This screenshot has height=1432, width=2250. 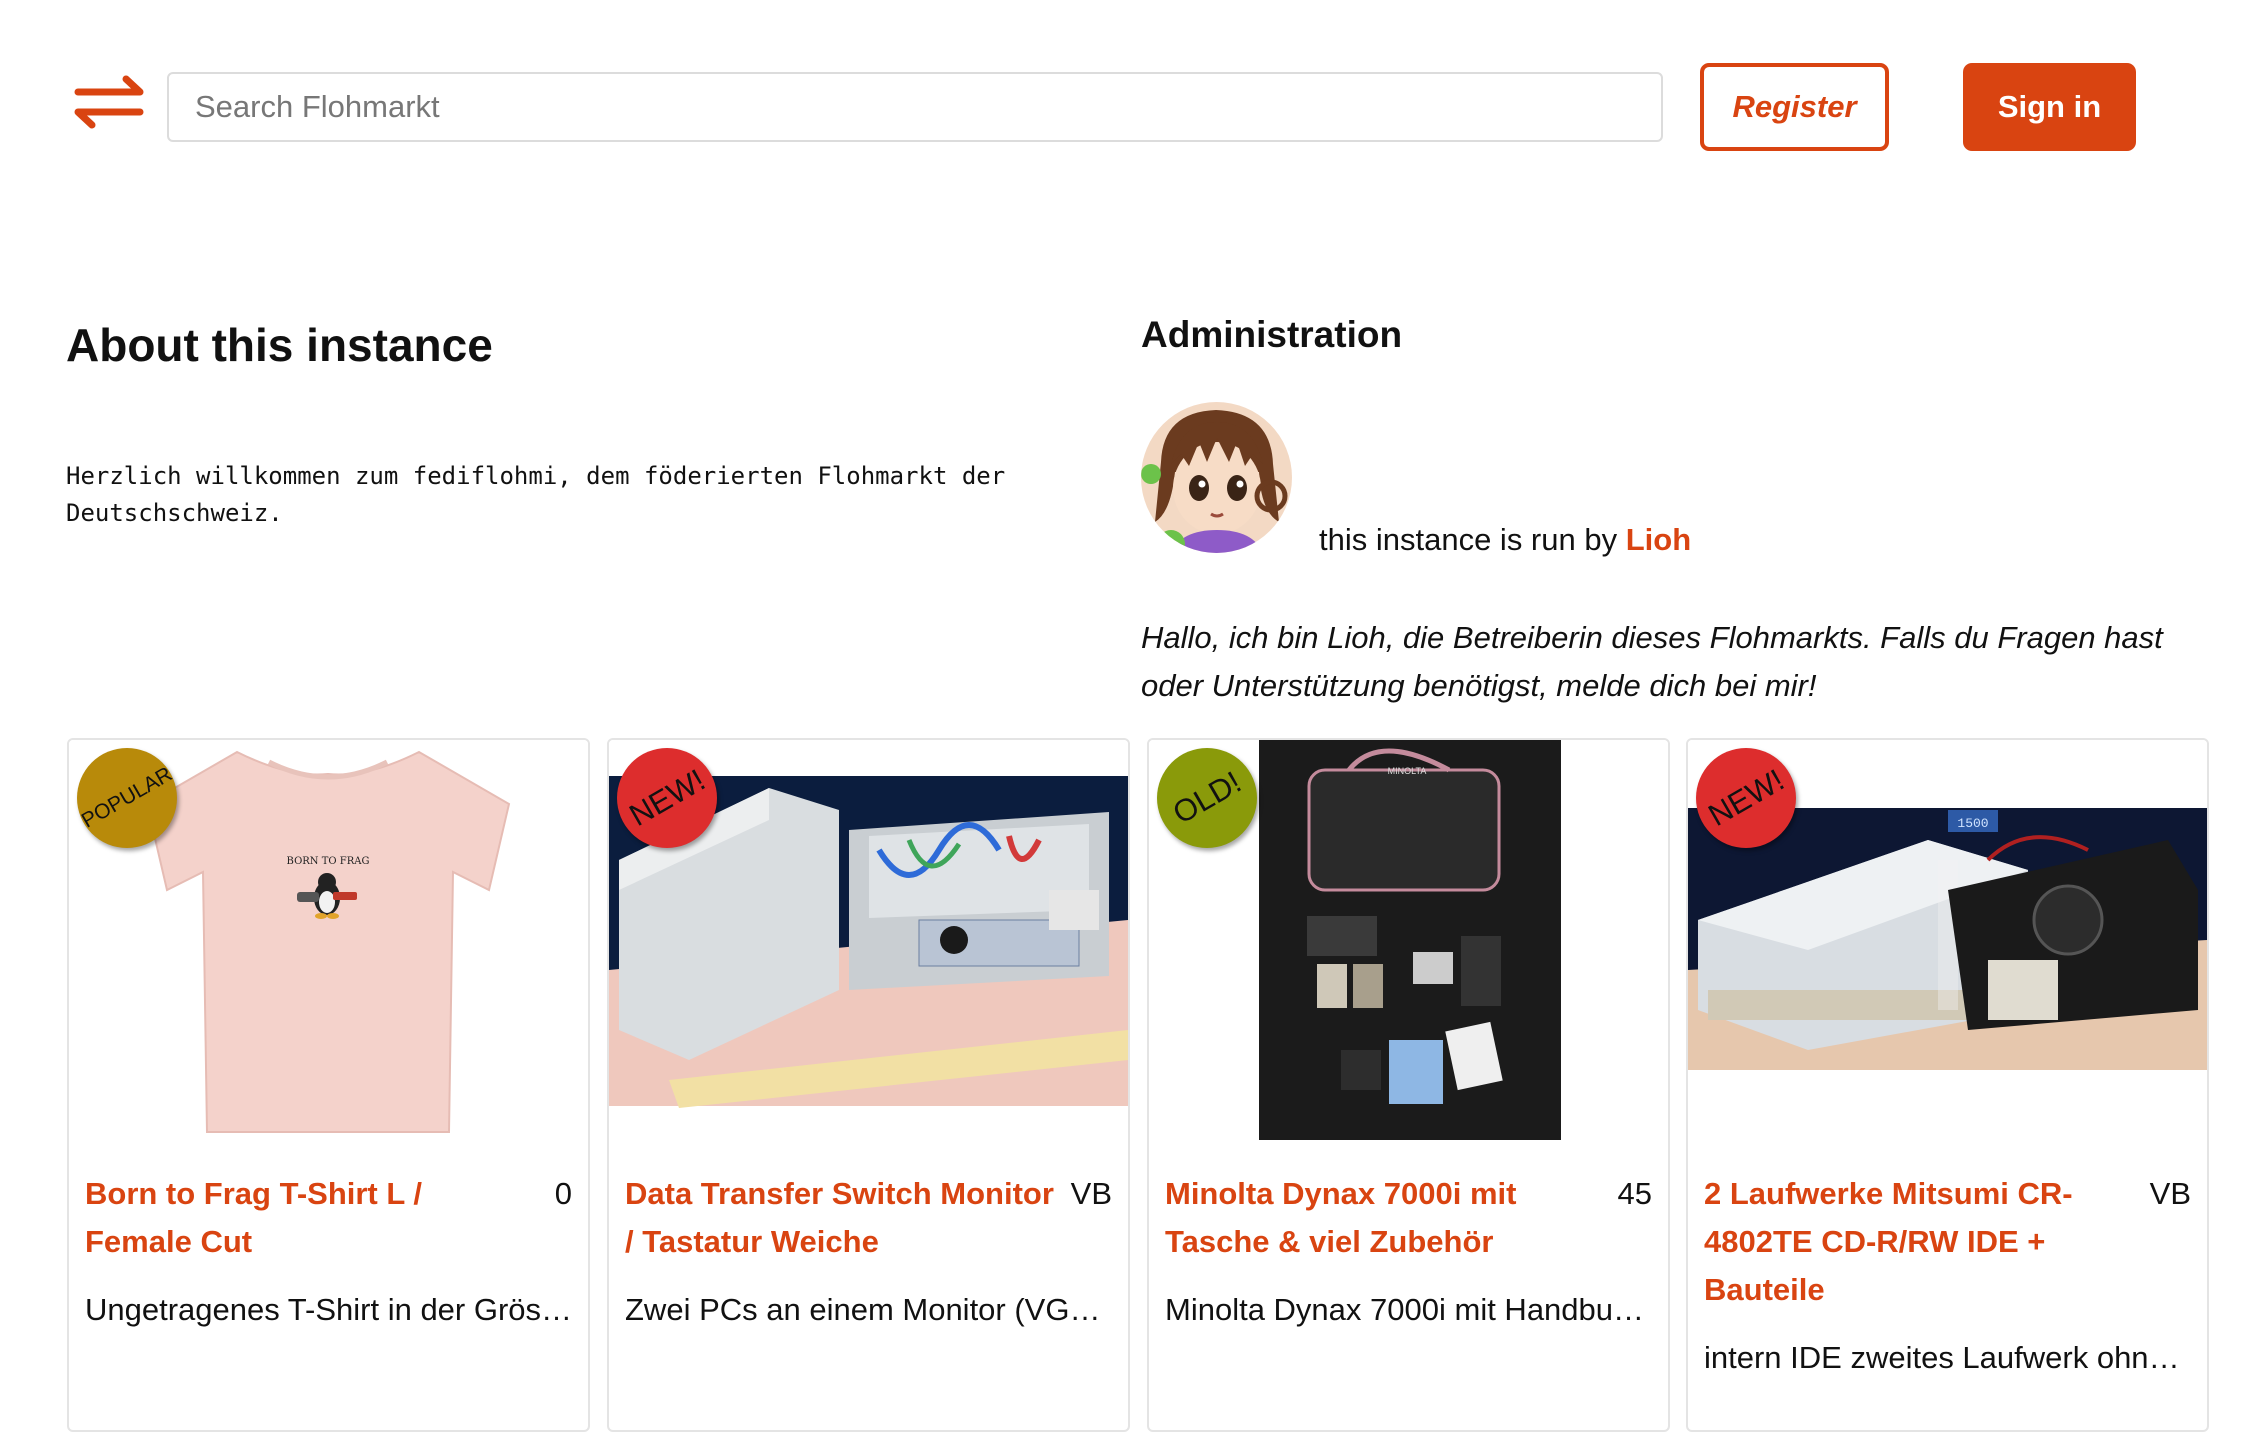 I want to click on badge-label: POPULAR, so click(x=126, y=797).